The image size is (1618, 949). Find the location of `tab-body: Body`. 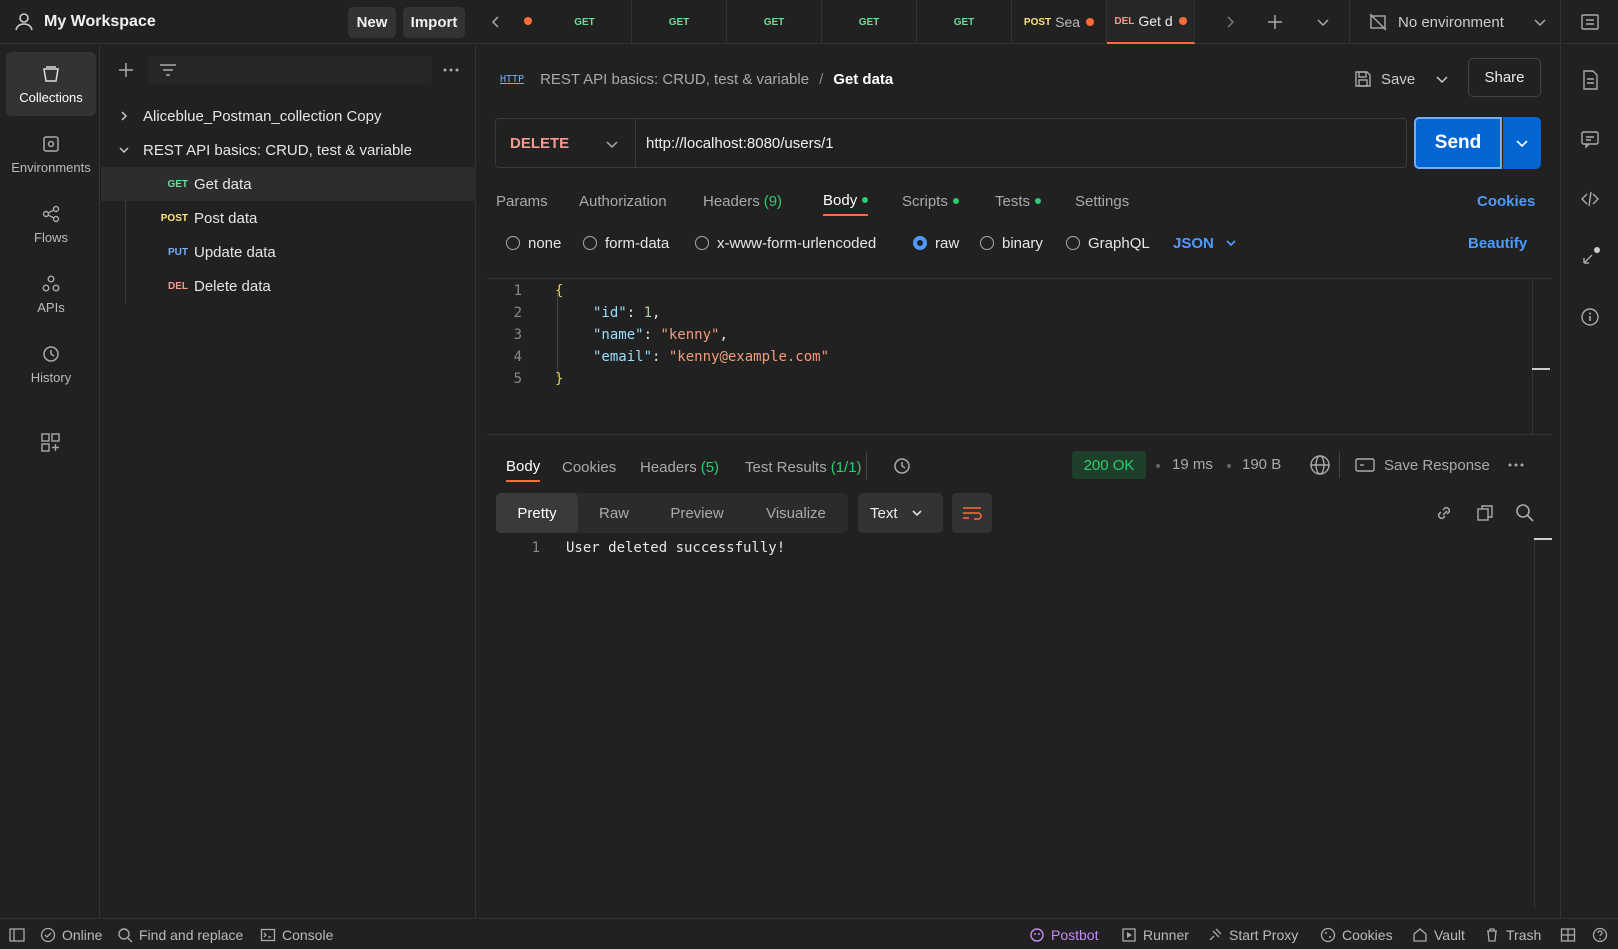

tab-body: Body is located at coordinates (846, 201).